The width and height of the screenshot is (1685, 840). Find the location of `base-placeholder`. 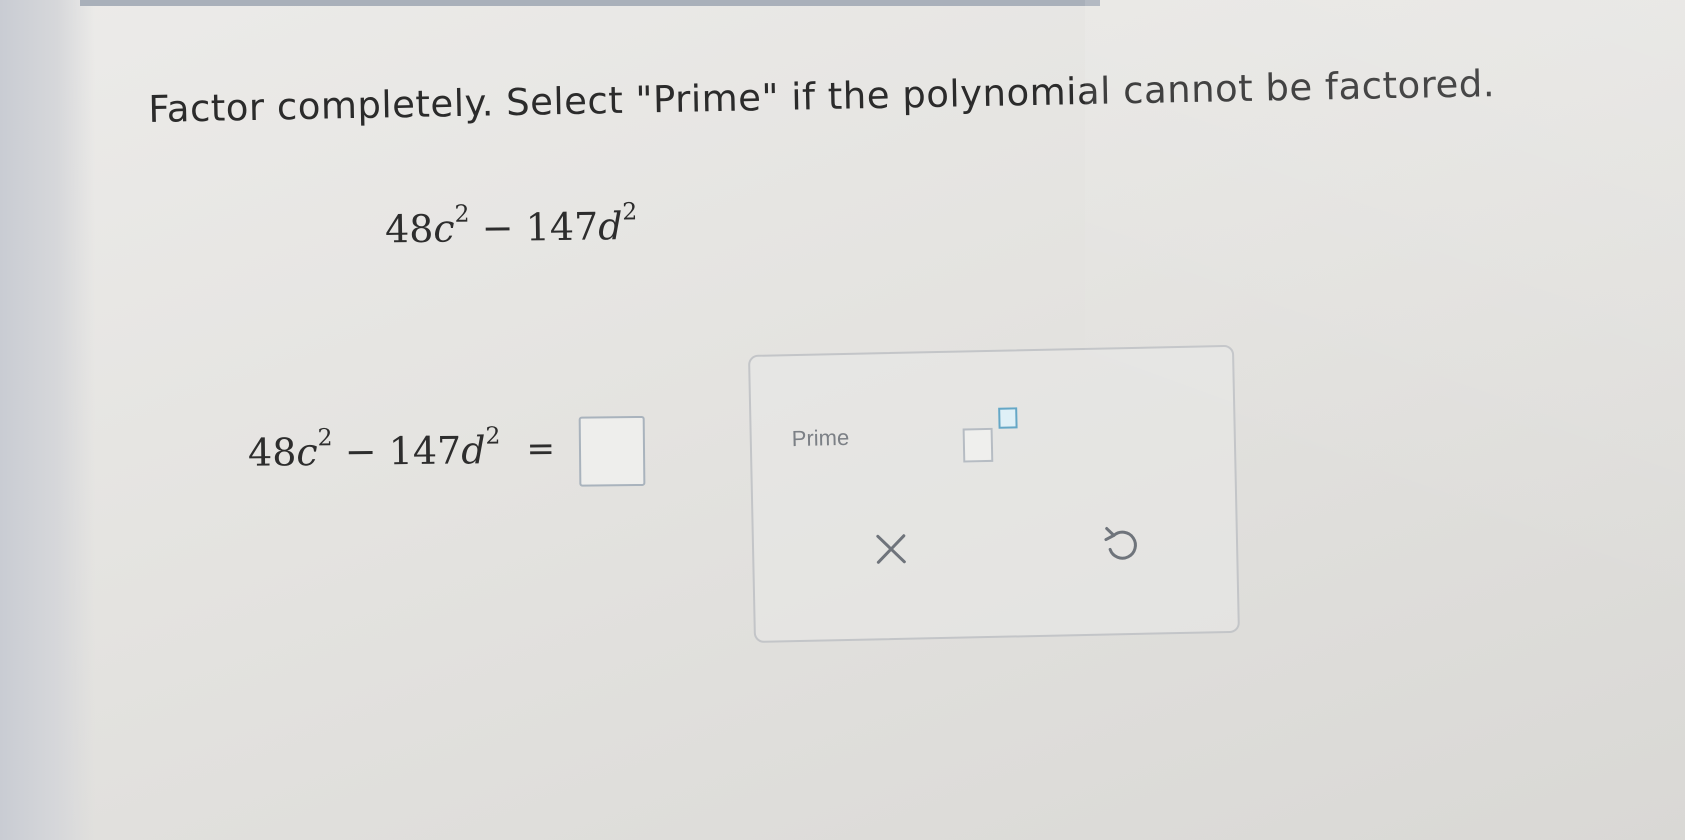

base-placeholder is located at coordinates (978, 445).